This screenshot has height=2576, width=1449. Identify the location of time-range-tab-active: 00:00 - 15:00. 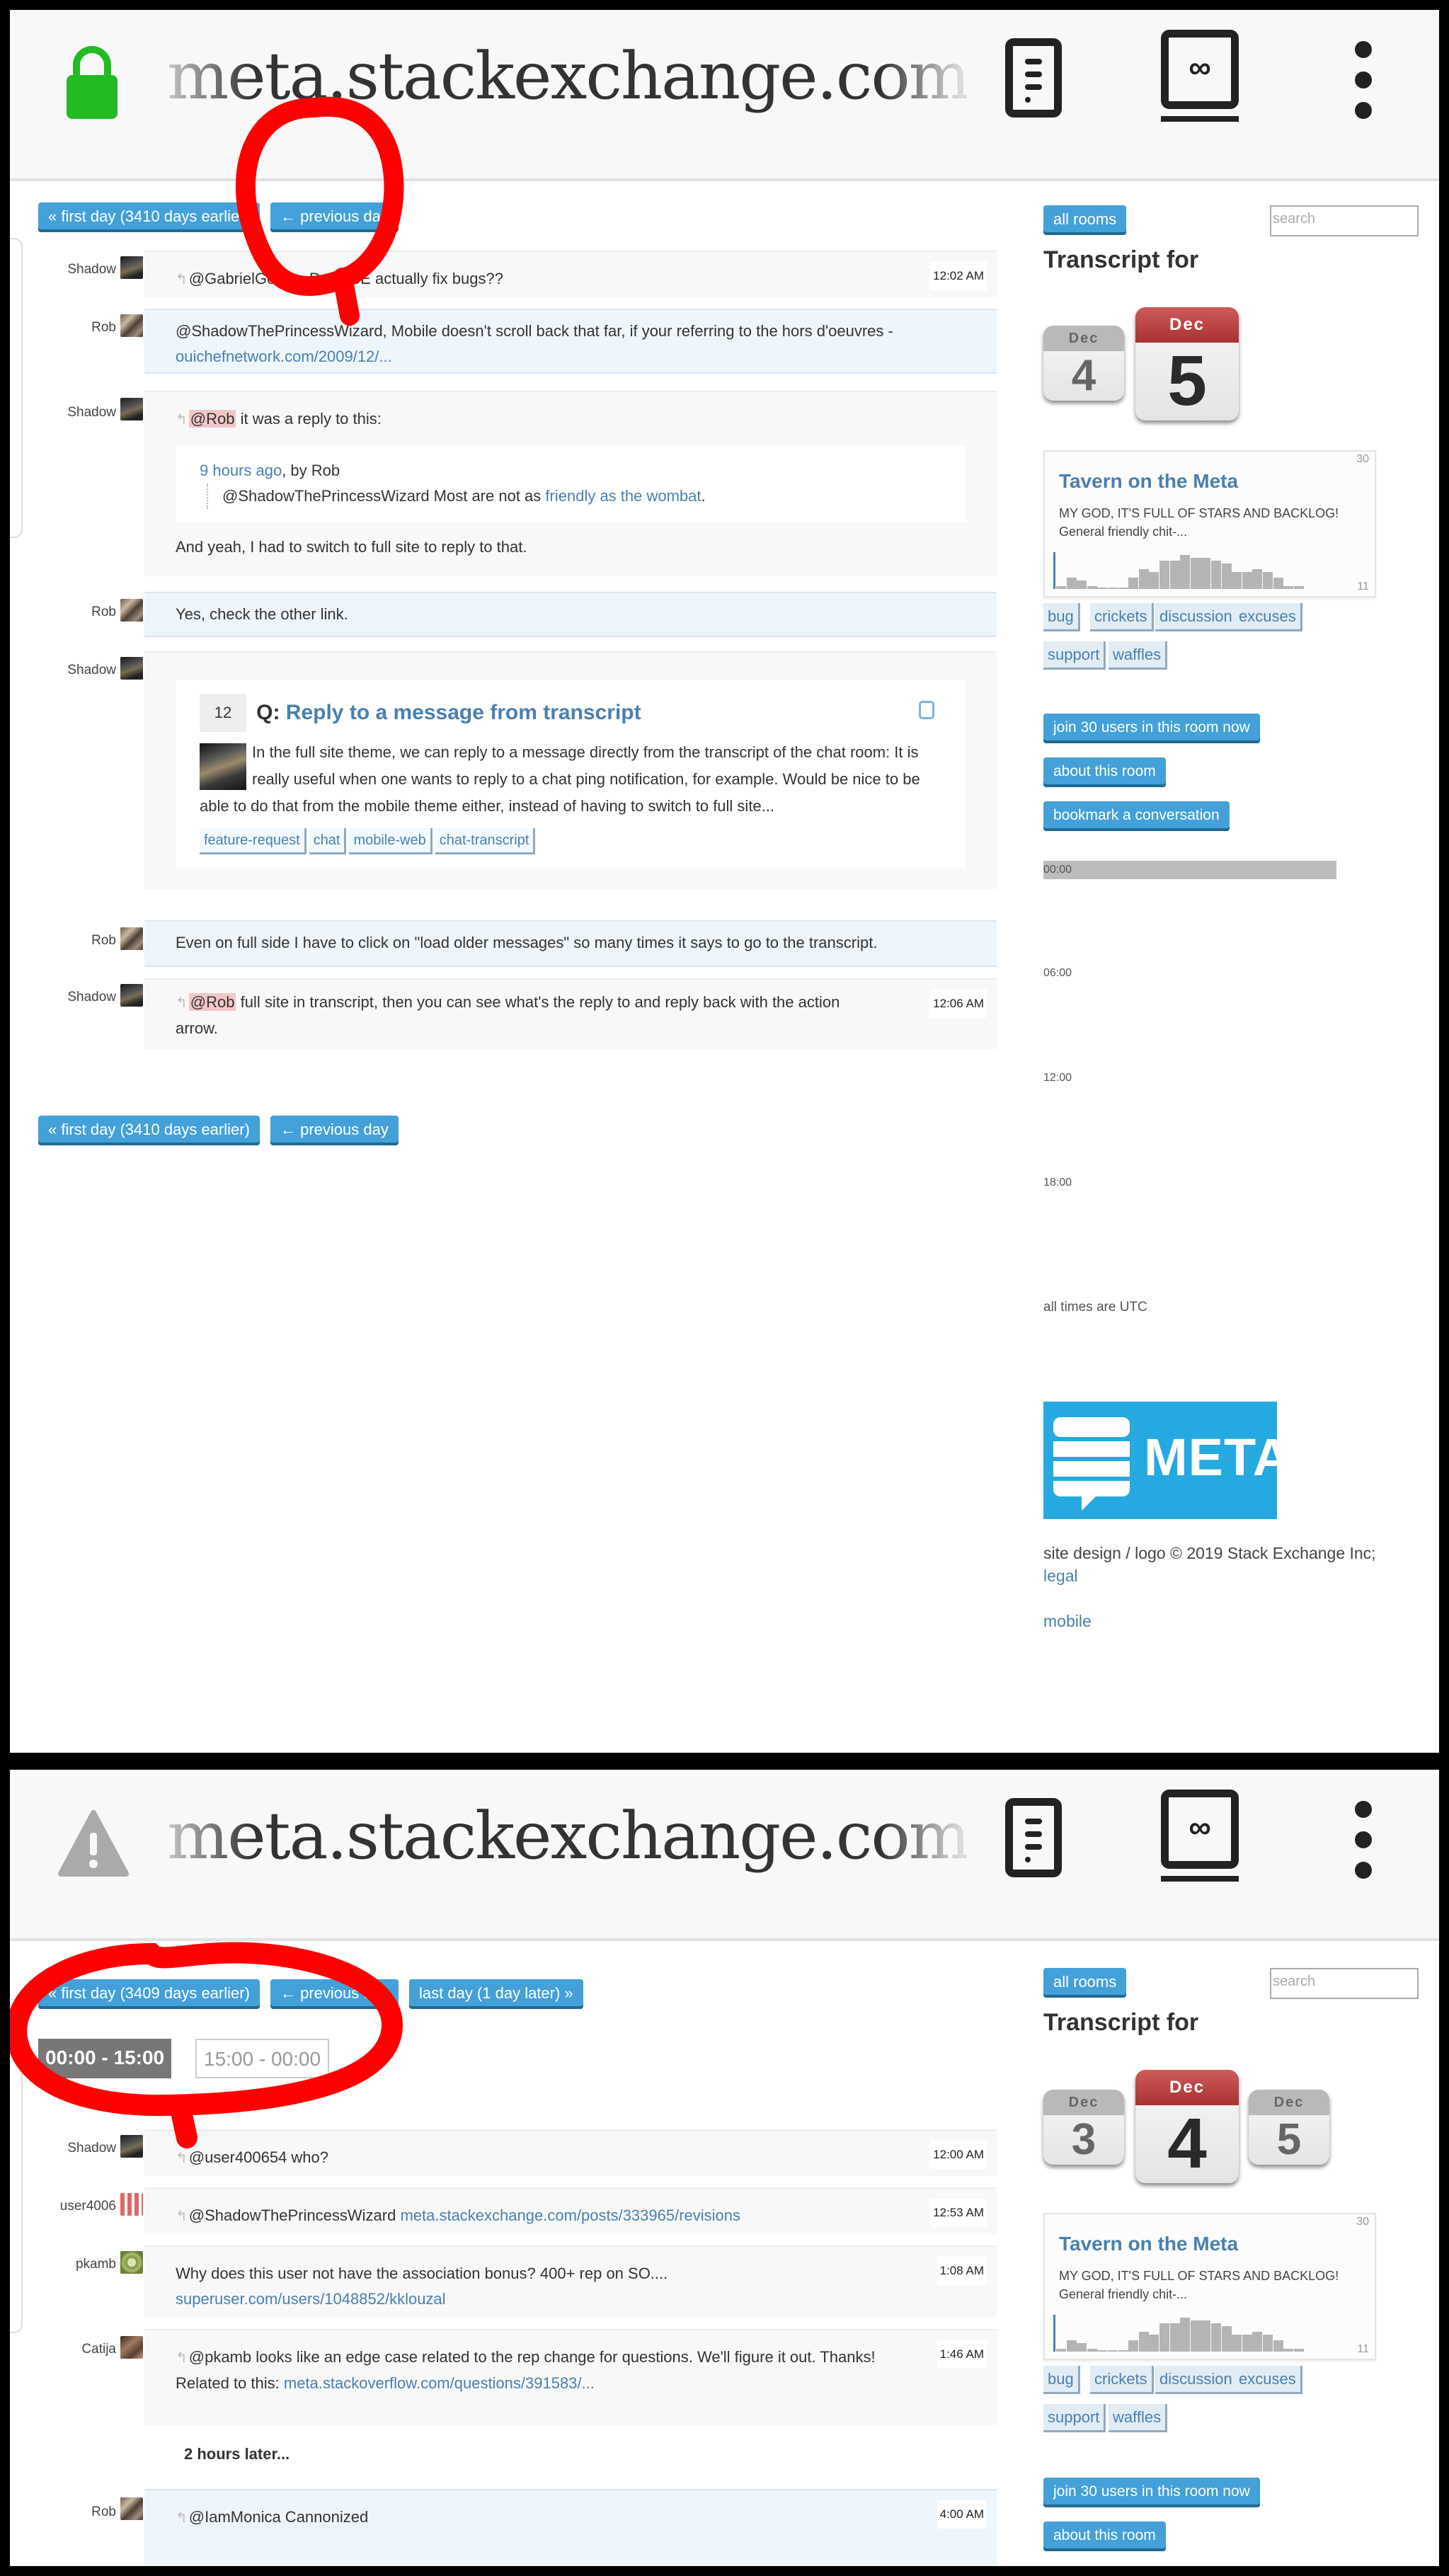
(105, 2058).